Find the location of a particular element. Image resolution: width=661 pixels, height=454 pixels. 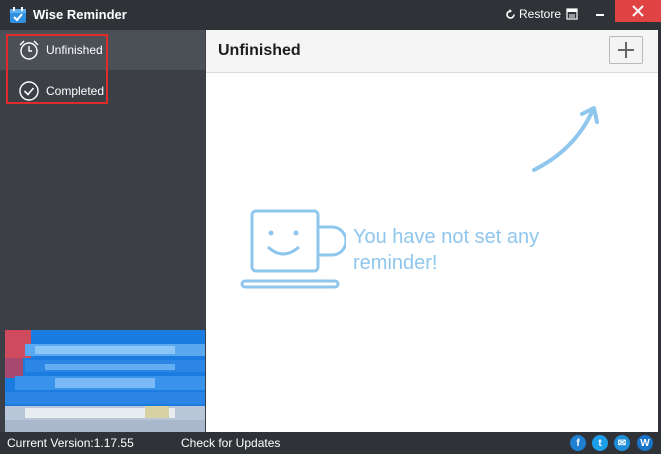

sidebar-item-completed: Completed is located at coordinates (102, 91).